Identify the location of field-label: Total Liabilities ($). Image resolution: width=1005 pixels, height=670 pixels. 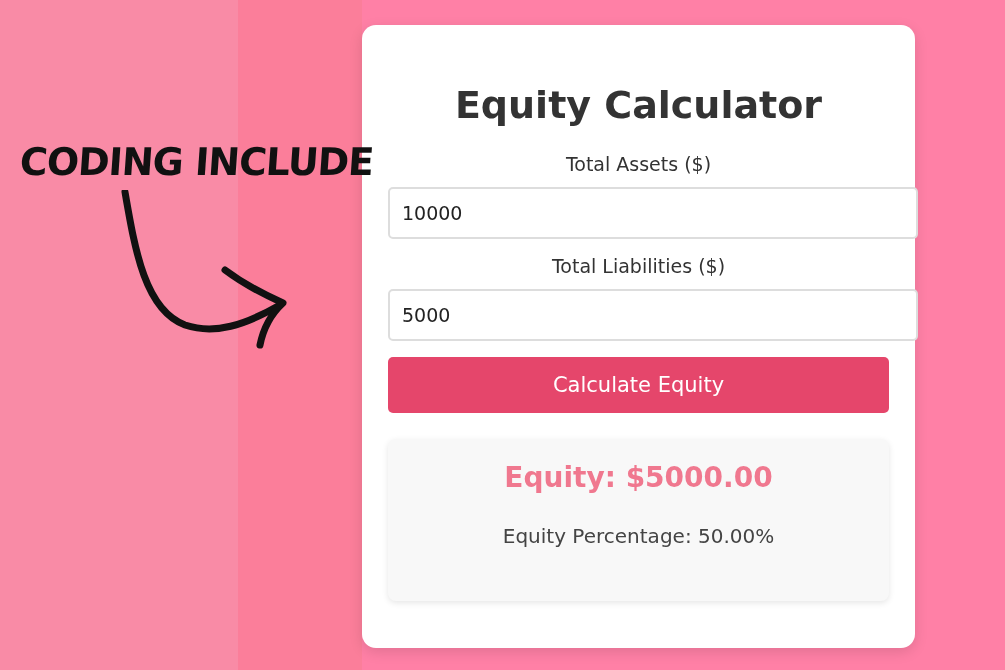
(638, 266).